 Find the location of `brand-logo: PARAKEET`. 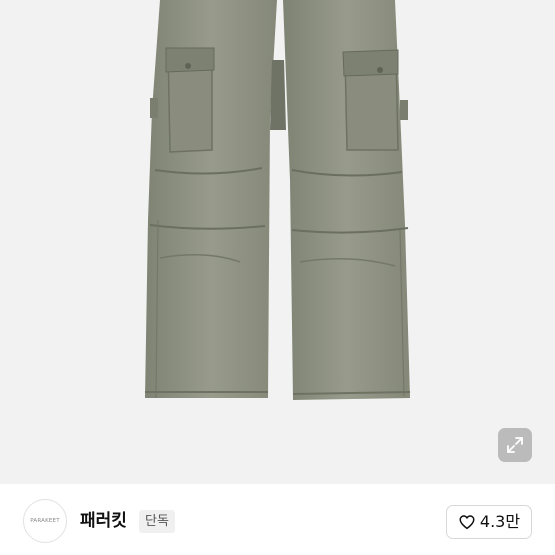

brand-logo: PARAKEET is located at coordinates (45, 521).